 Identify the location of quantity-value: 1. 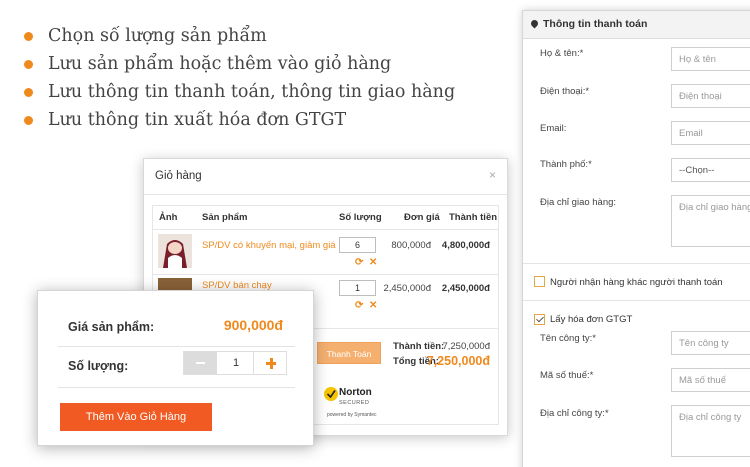
(236, 363).